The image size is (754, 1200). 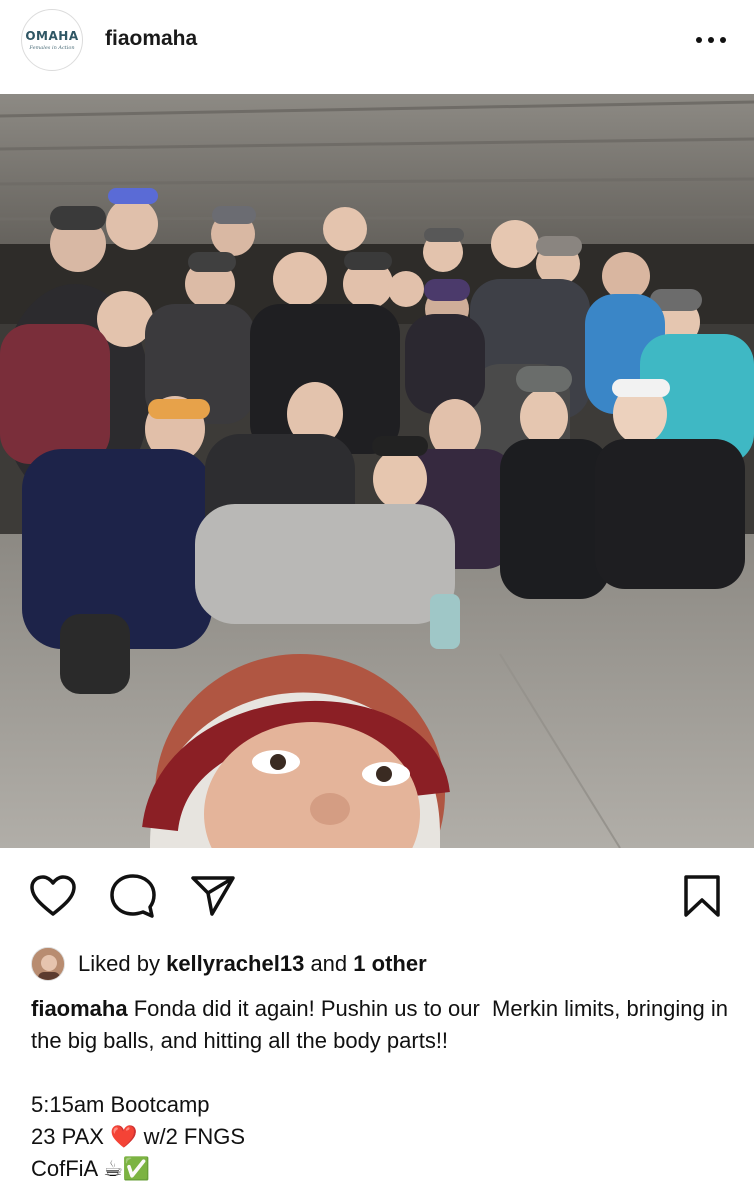 What do you see at coordinates (151, 39) in the screenshot?
I see `post-username: fiaomaha` at bounding box center [151, 39].